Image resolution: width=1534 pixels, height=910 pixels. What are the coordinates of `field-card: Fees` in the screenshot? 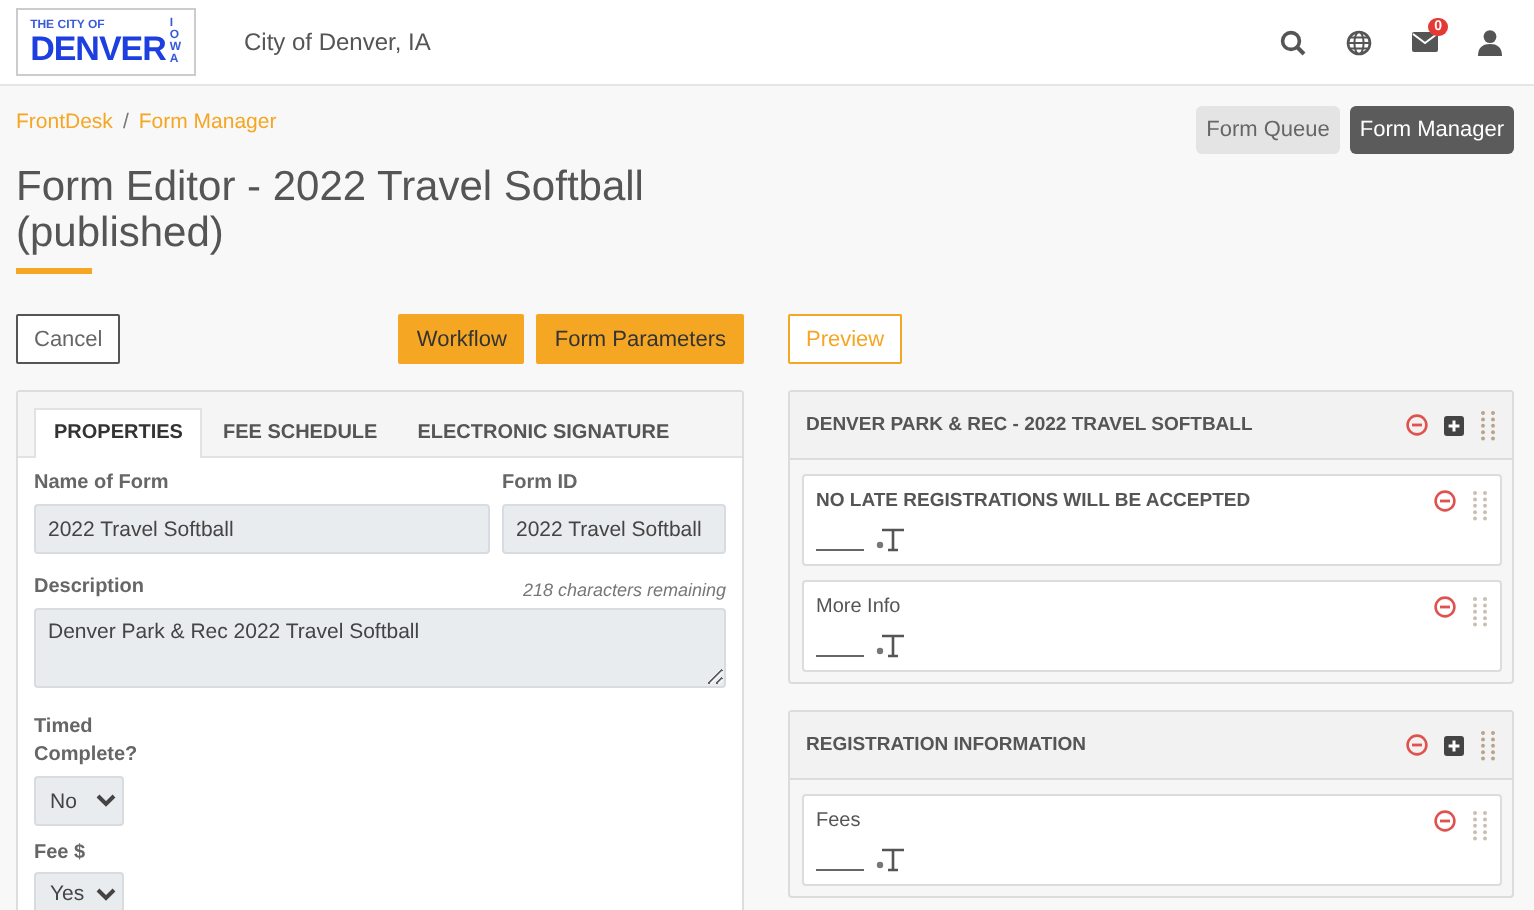 It's located at (1152, 840).